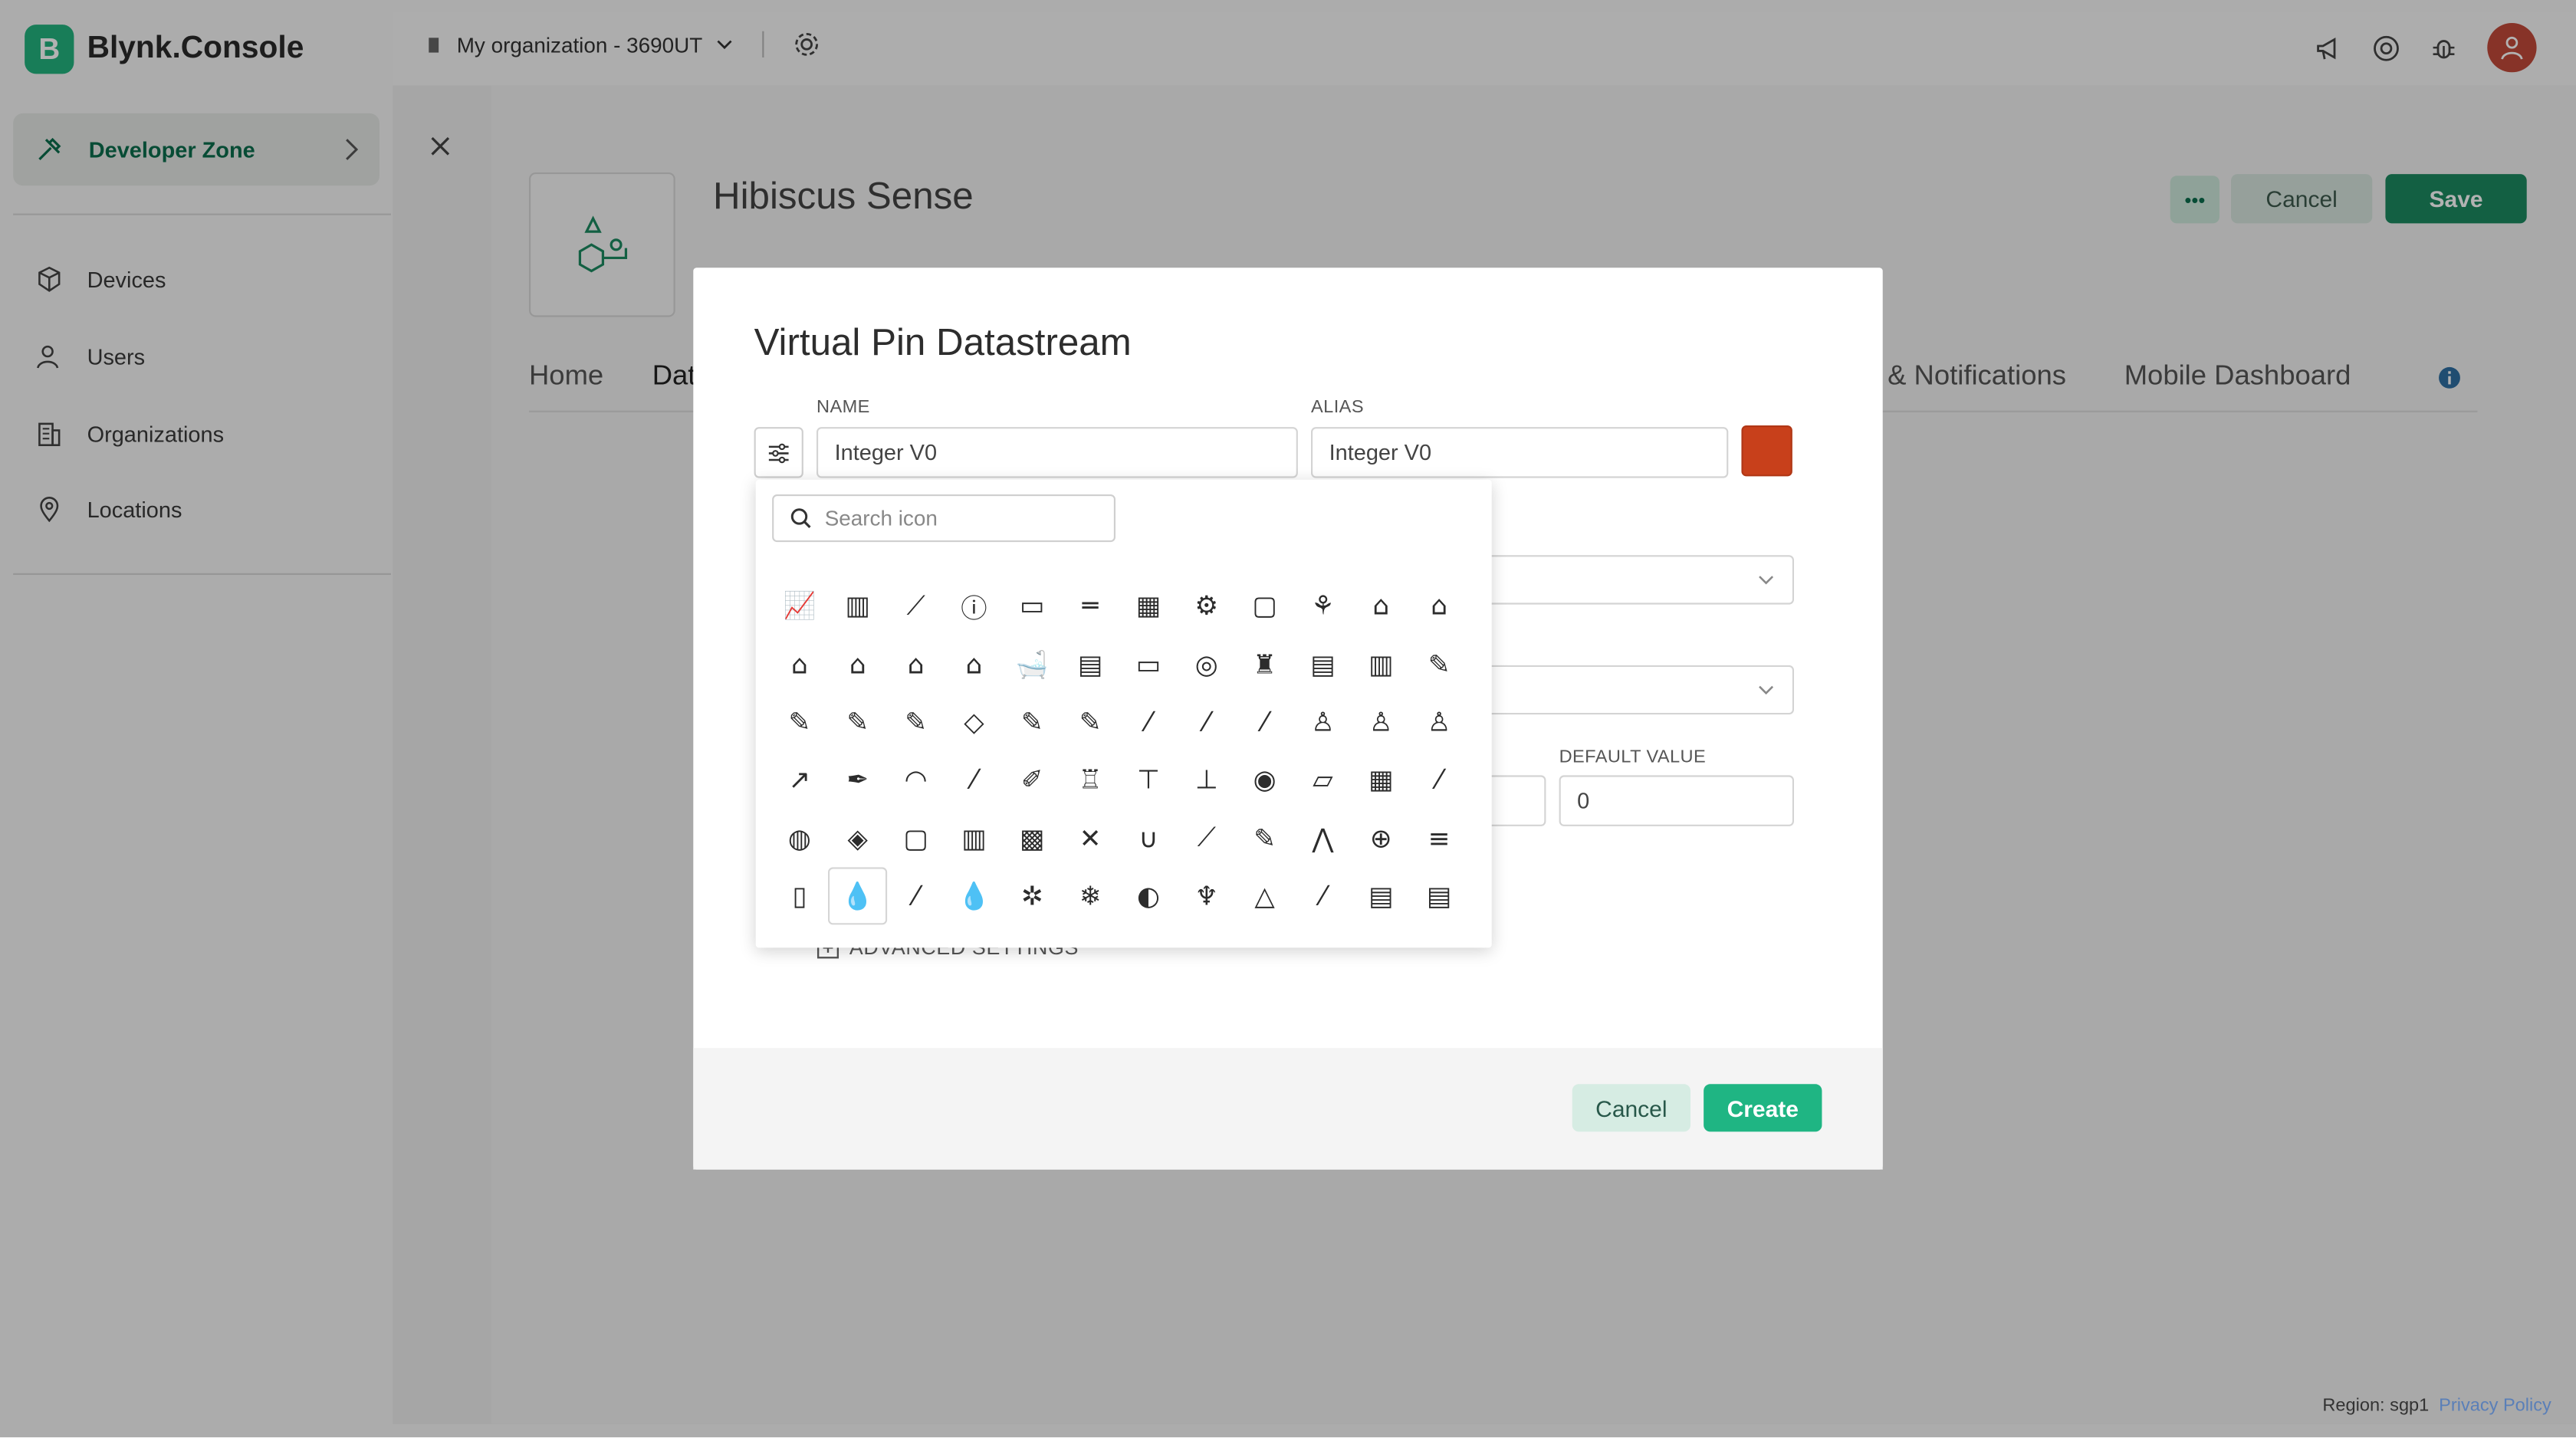  I want to click on icon-search-box, so click(944, 518).